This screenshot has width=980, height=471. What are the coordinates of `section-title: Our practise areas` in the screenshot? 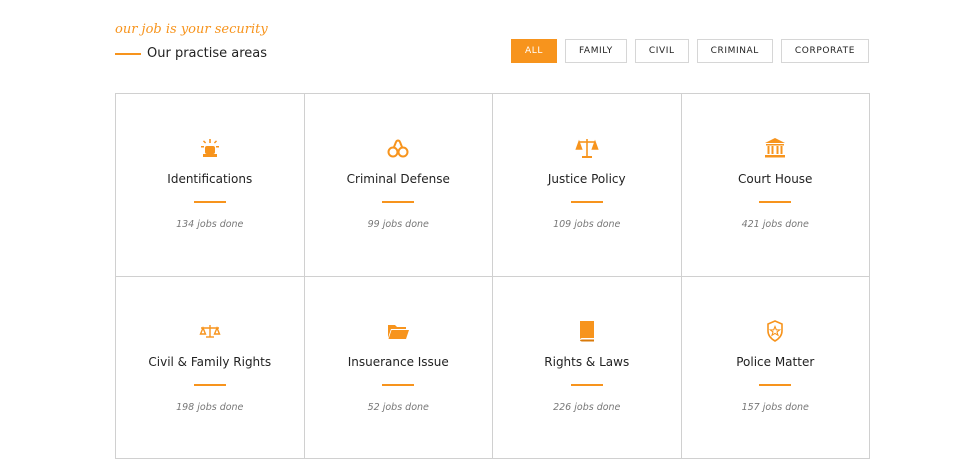 It's located at (207, 53).